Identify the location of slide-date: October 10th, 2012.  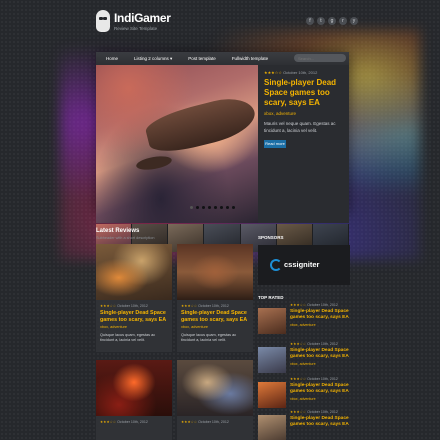
(300, 72).